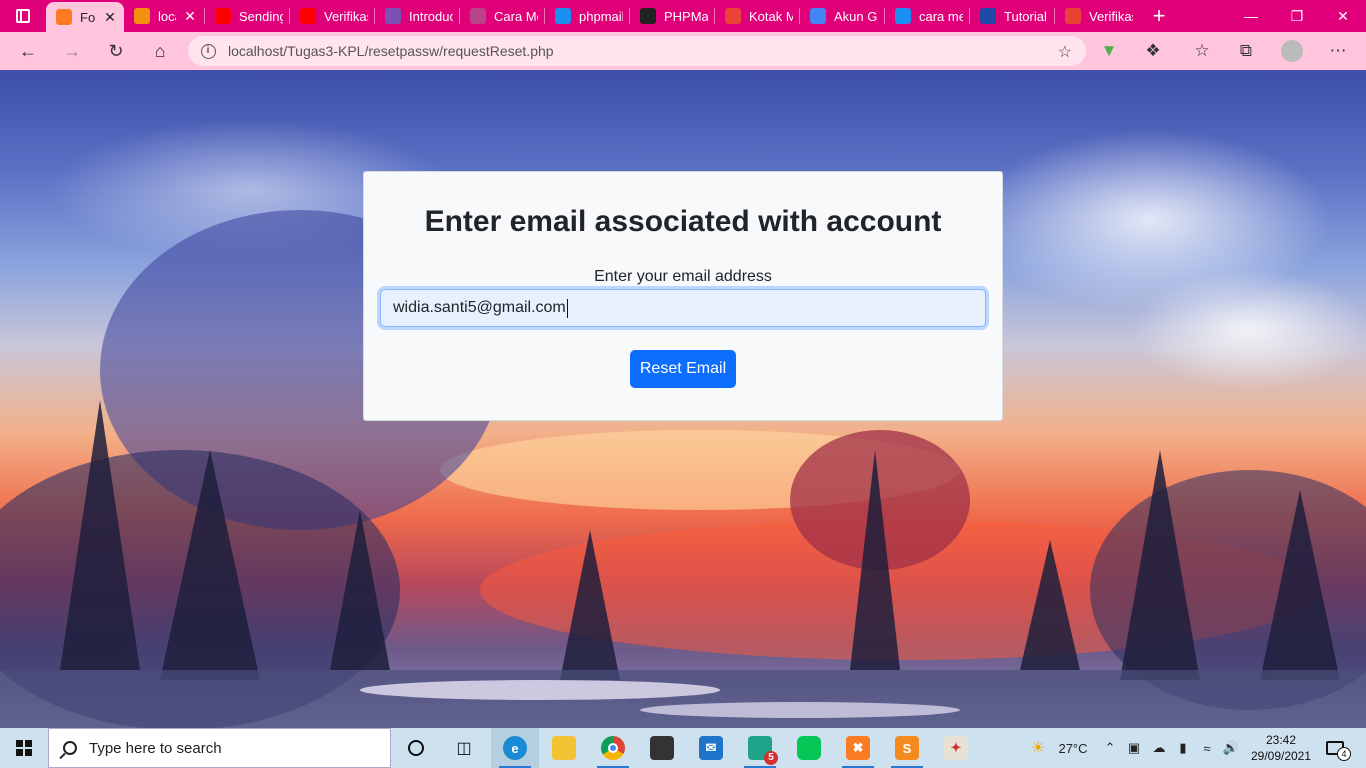  What do you see at coordinates (601, 16) in the screenshot?
I see `tab-label: phpmaile` at bounding box center [601, 16].